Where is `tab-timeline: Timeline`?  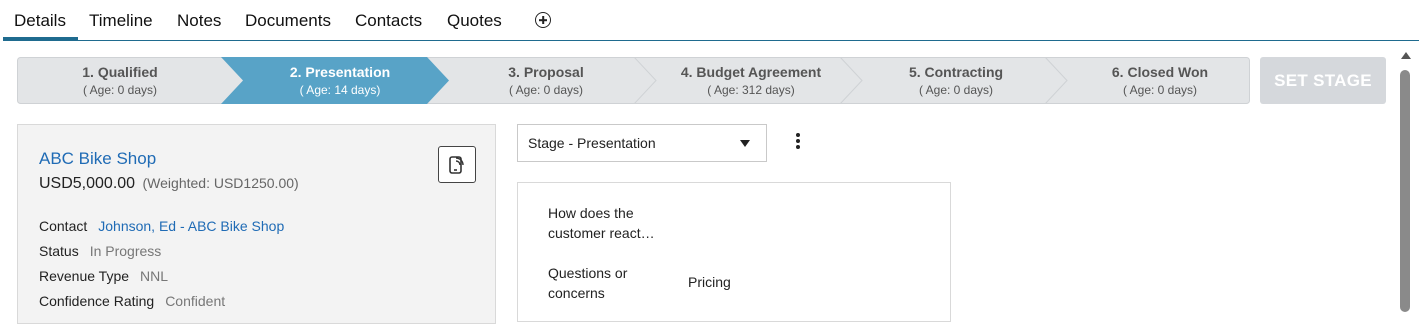 tab-timeline: Timeline is located at coordinates (121, 21).